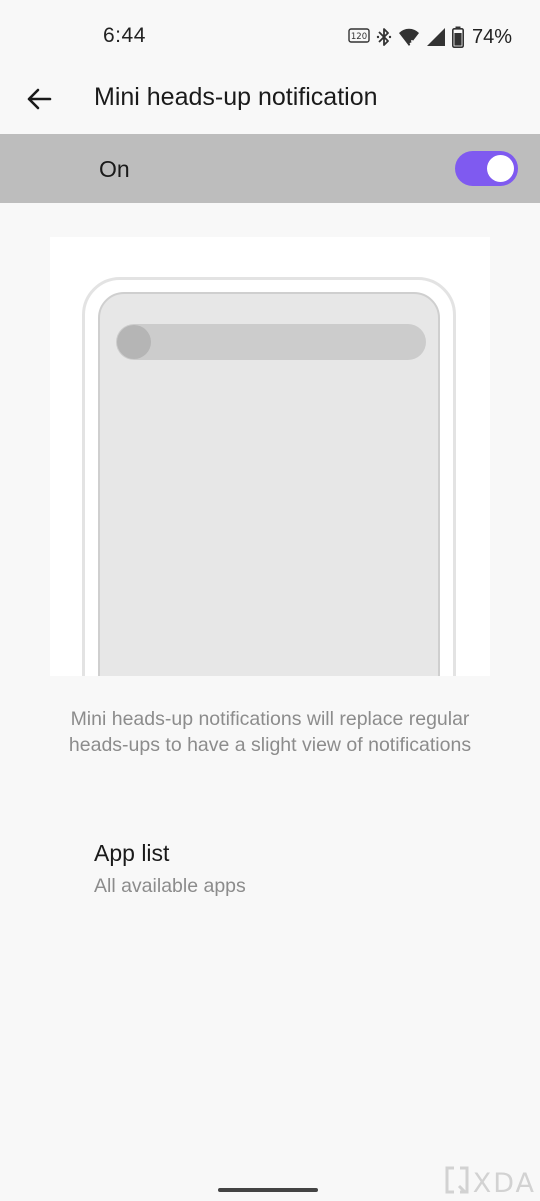  I want to click on master-switch-label: On, so click(114, 169).